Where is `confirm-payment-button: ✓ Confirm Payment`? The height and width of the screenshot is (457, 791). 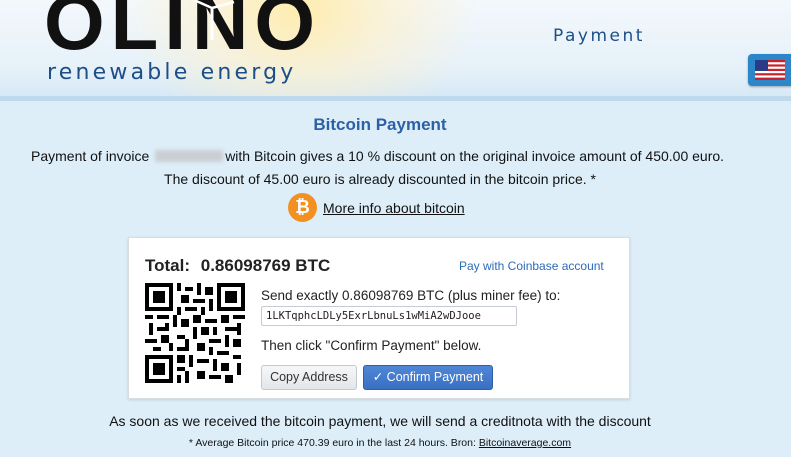 confirm-payment-button: ✓ Confirm Payment is located at coordinates (428, 377).